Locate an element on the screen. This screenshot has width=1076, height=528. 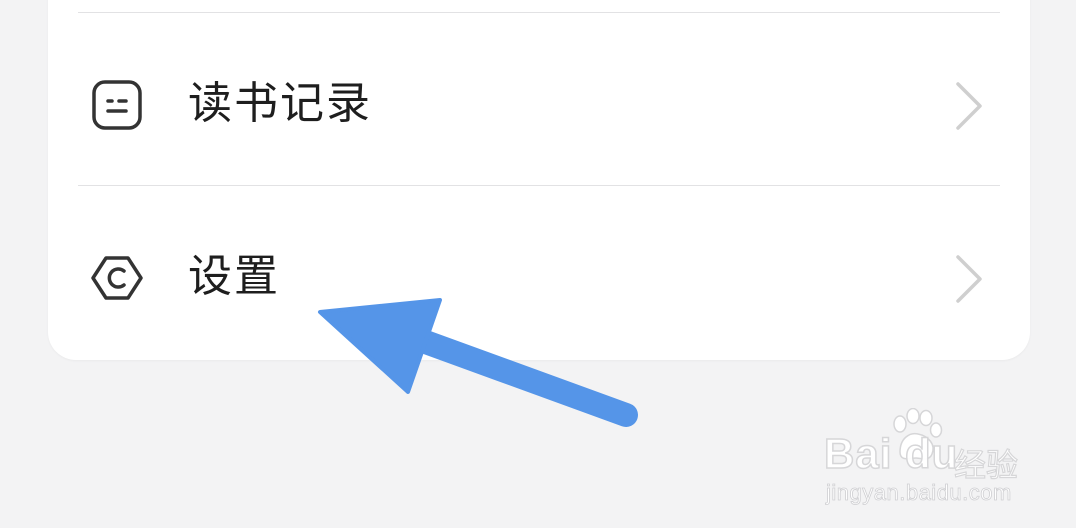
baidu-jingyan-watermark: Bai du 经验 jingyan.baidu.com is located at coordinates (928, 462).